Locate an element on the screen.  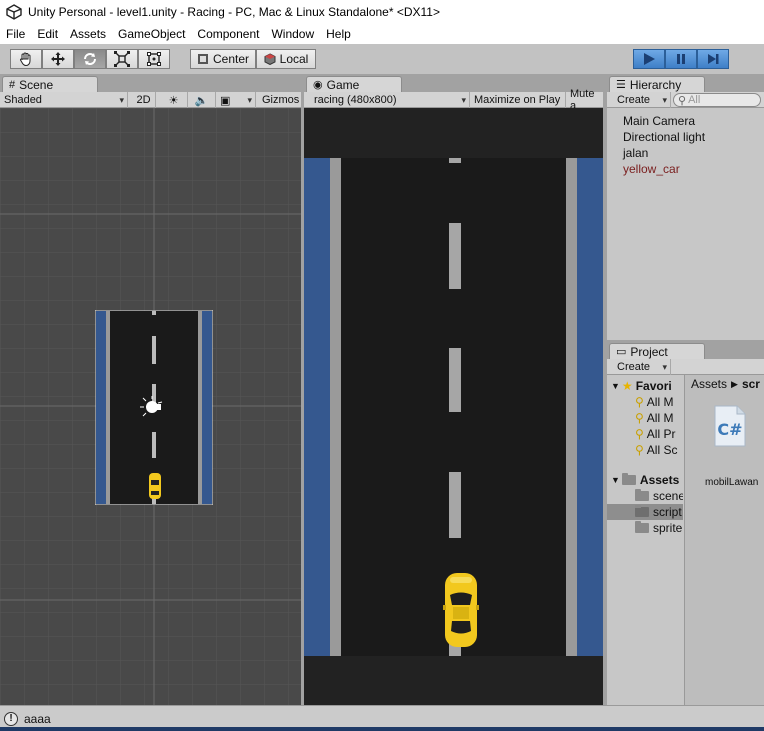
hierarchy-item-directional-light: Directional light is located at coordinates (664, 137).